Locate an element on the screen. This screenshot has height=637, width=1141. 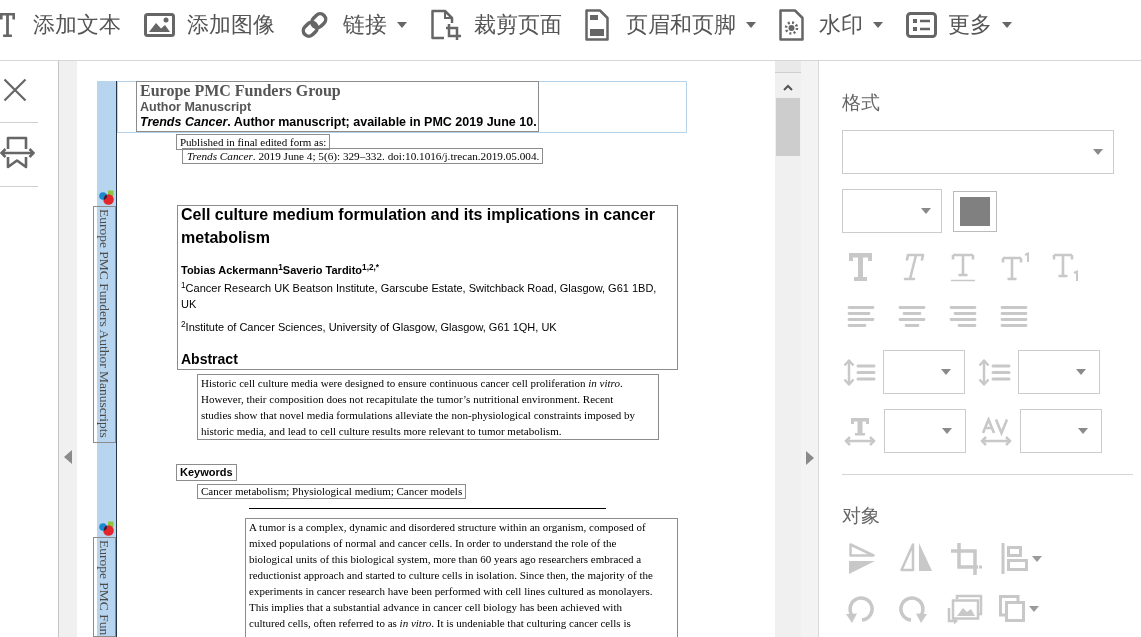
letter-spacing-dropdown is located at coordinates (1061, 431).